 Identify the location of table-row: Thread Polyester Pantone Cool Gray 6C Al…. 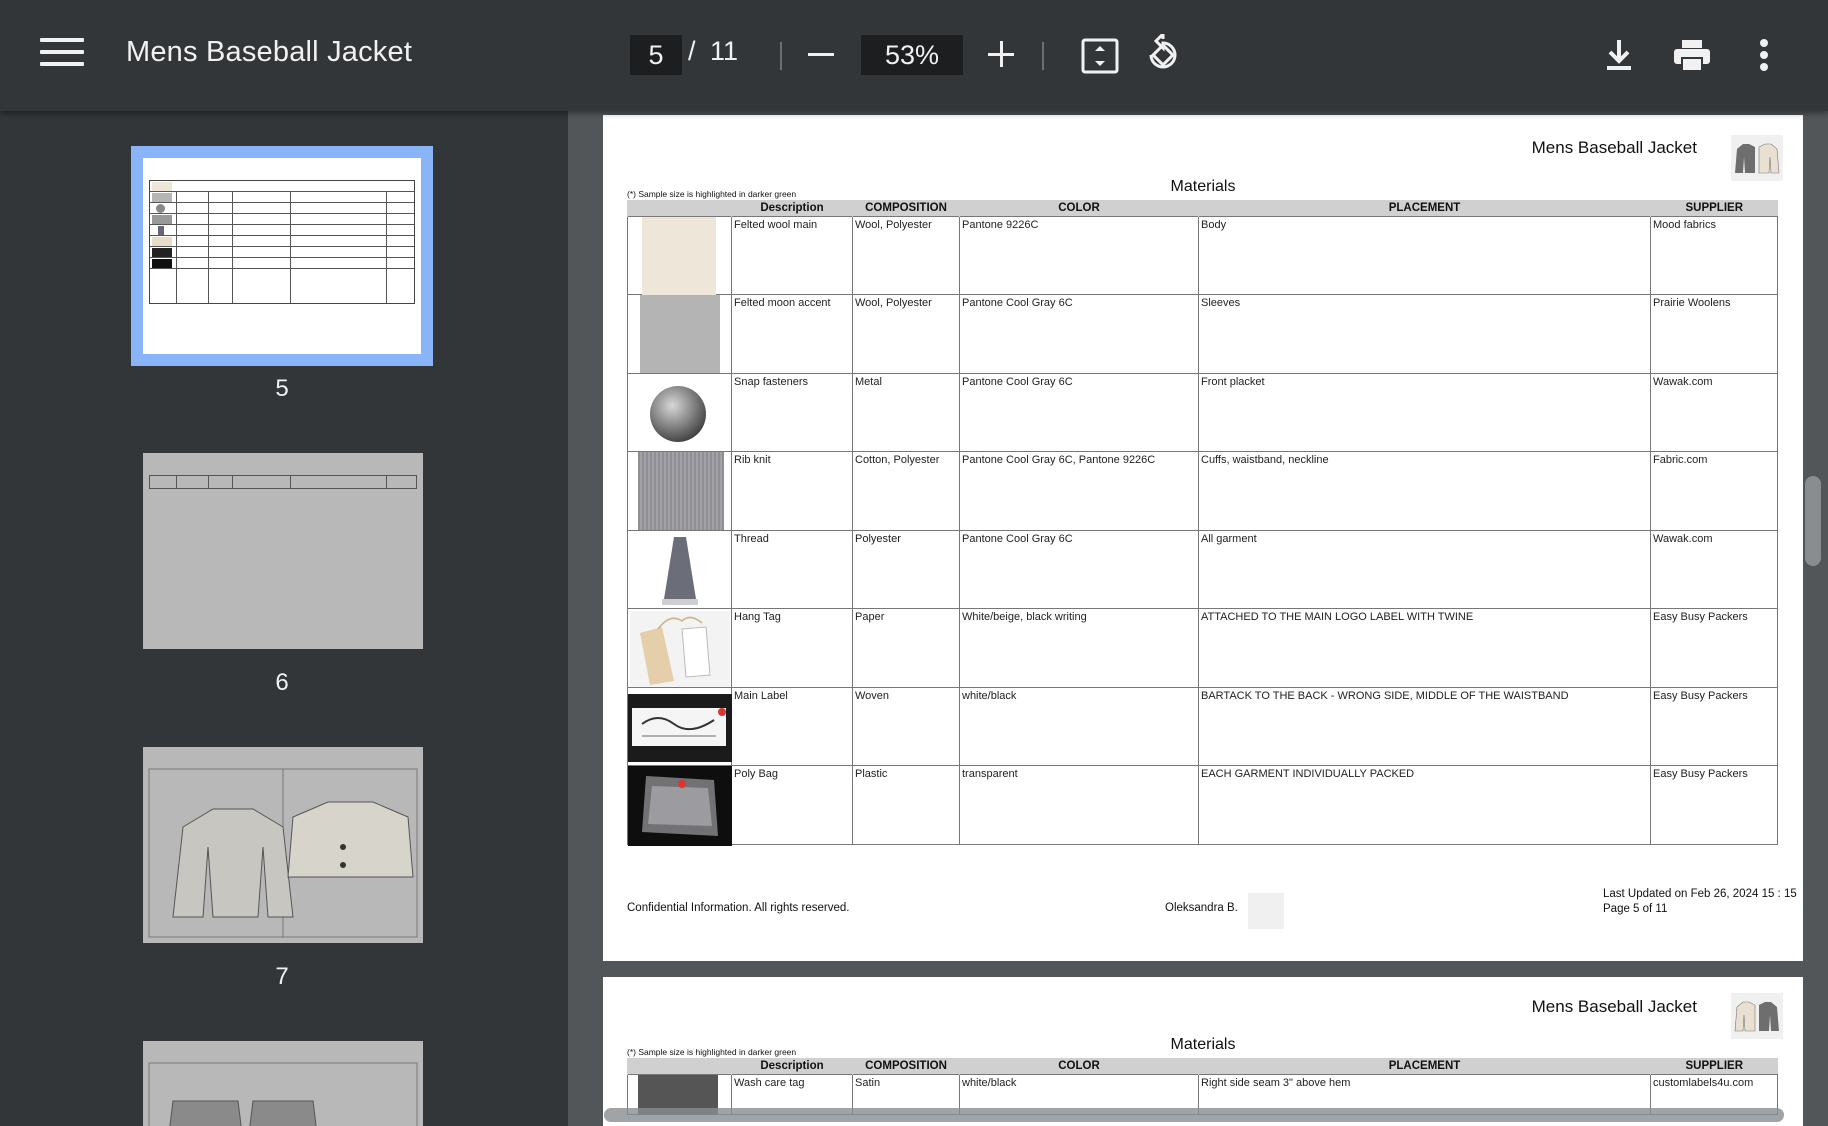
(1202, 569).